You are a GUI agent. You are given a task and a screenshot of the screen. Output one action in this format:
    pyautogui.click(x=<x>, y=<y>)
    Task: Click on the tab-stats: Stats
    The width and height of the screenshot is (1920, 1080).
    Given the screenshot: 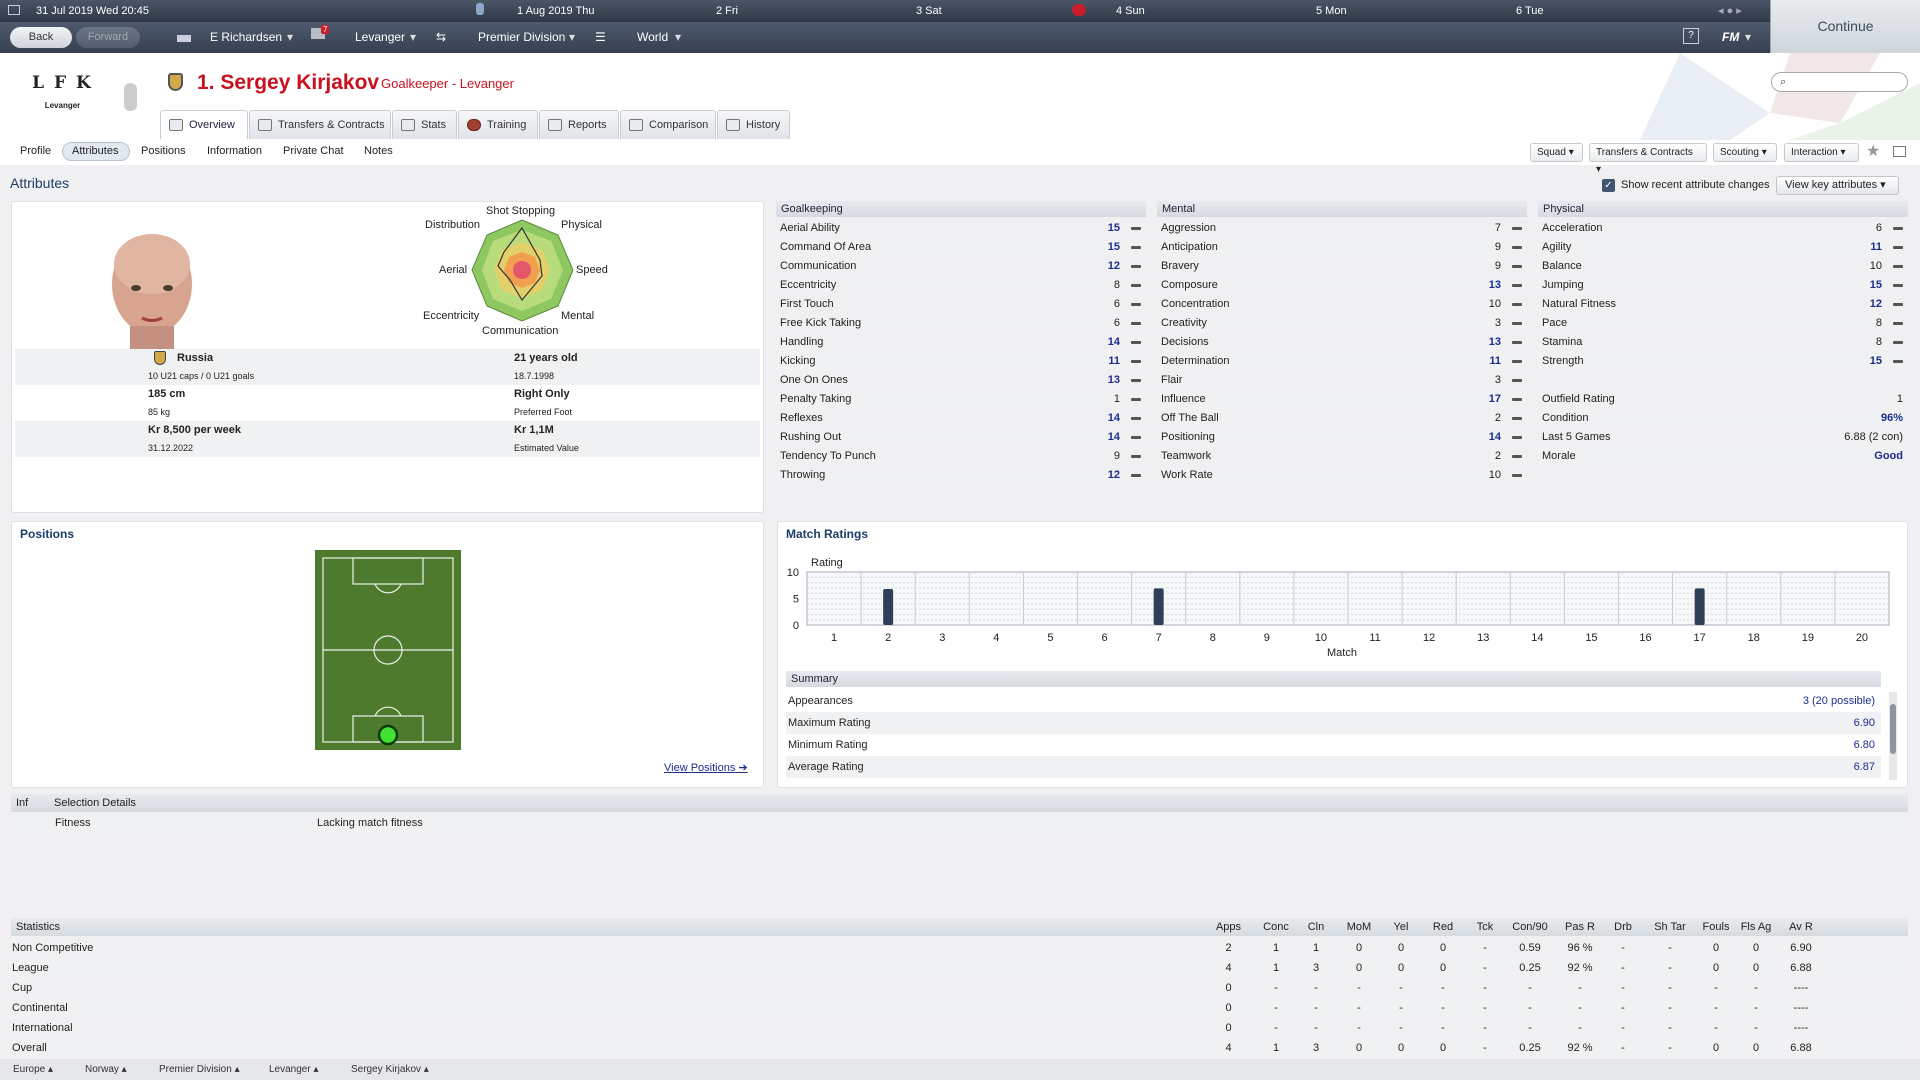 What is the action you would take?
    pyautogui.click(x=424, y=124)
    